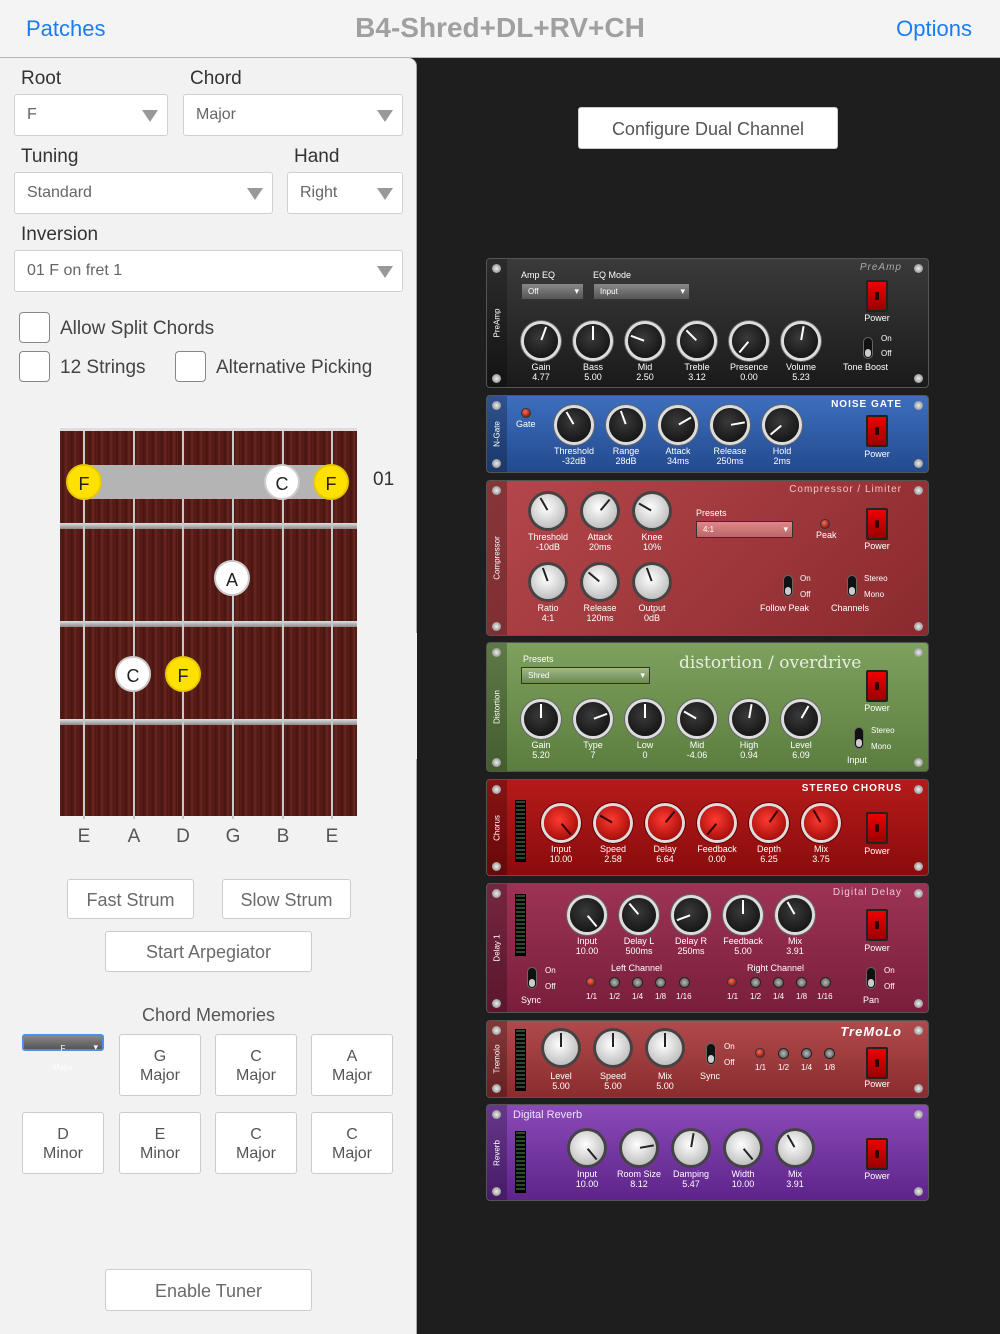 The width and height of the screenshot is (1000, 1334). Describe the element at coordinates (91, 115) in the screenshot. I see `root-dropdown: F` at that location.